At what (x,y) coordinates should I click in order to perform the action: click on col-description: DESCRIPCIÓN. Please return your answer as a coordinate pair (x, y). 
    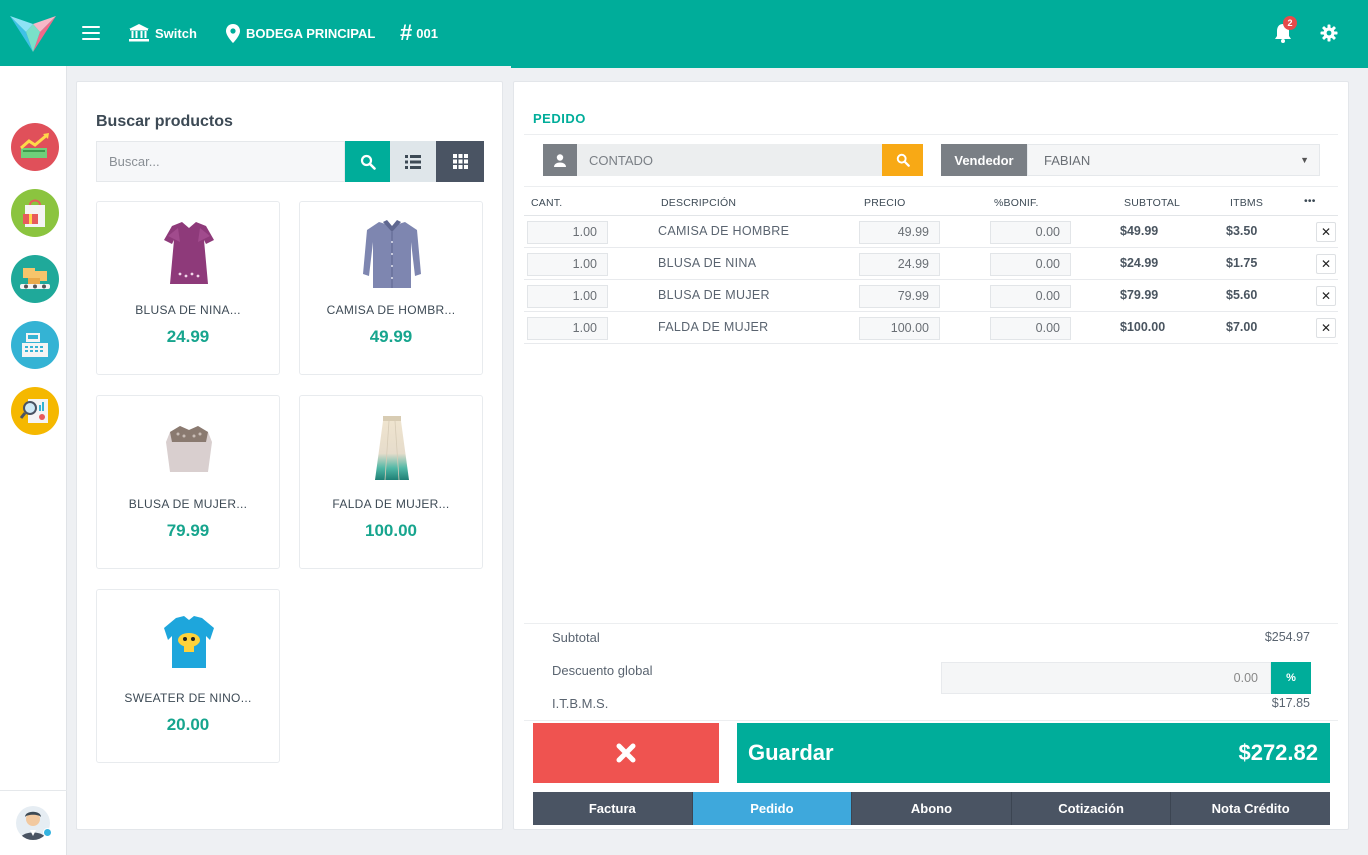
    Looking at the image, I should click on (699, 203).